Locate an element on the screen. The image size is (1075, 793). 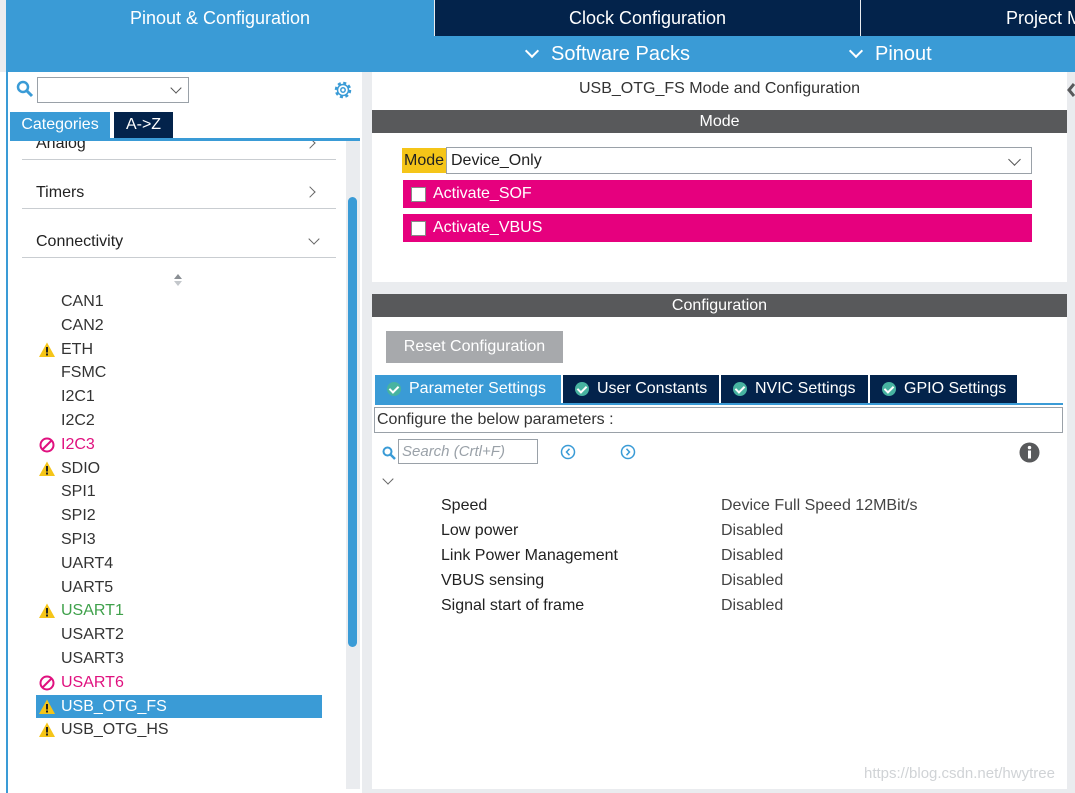
peripheral-item-i2c1: I2C1 is located at coordinates (179, 396).